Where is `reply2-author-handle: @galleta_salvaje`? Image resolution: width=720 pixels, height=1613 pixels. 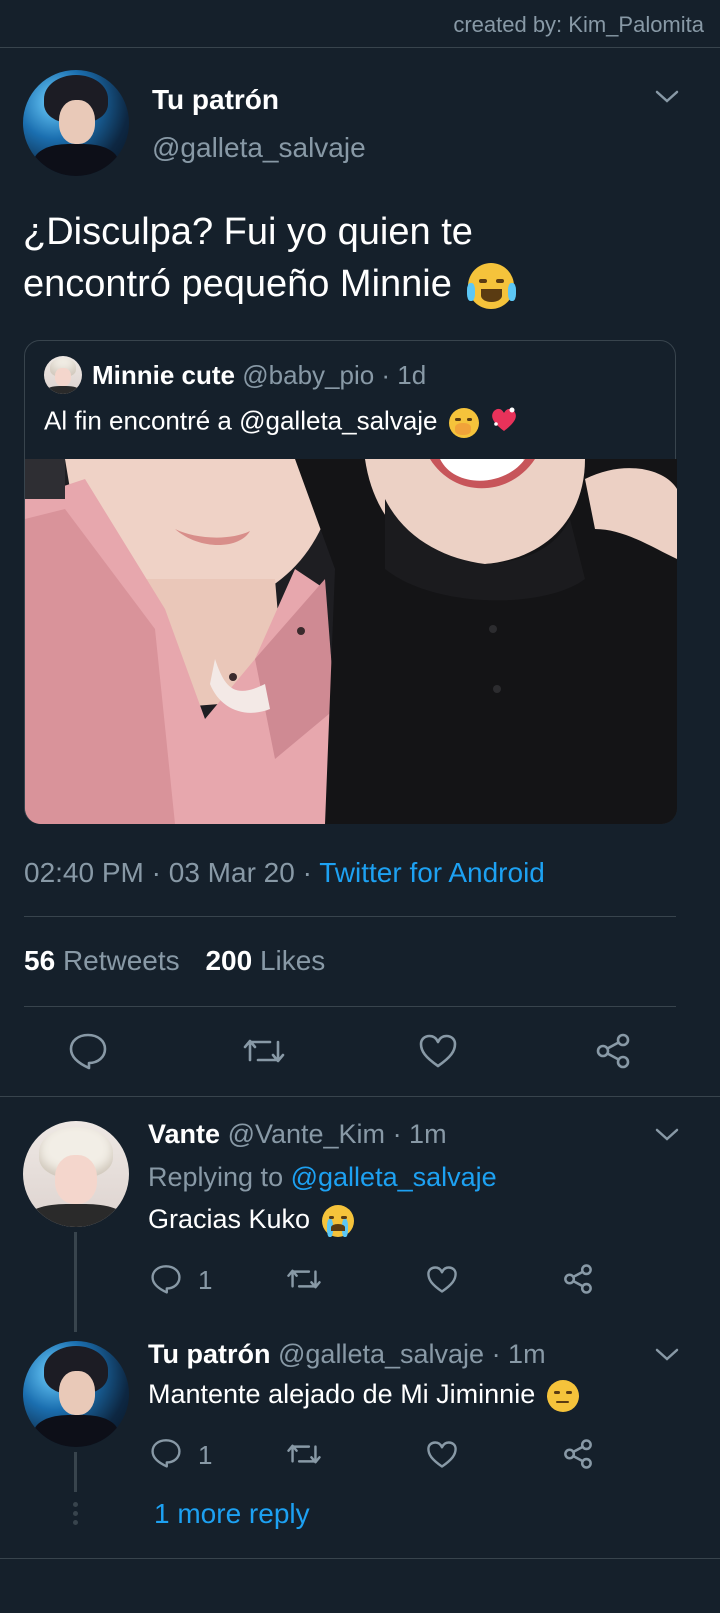
reply2-author-handle: @galleta_salvaje is located at coordinates (381, 1354).